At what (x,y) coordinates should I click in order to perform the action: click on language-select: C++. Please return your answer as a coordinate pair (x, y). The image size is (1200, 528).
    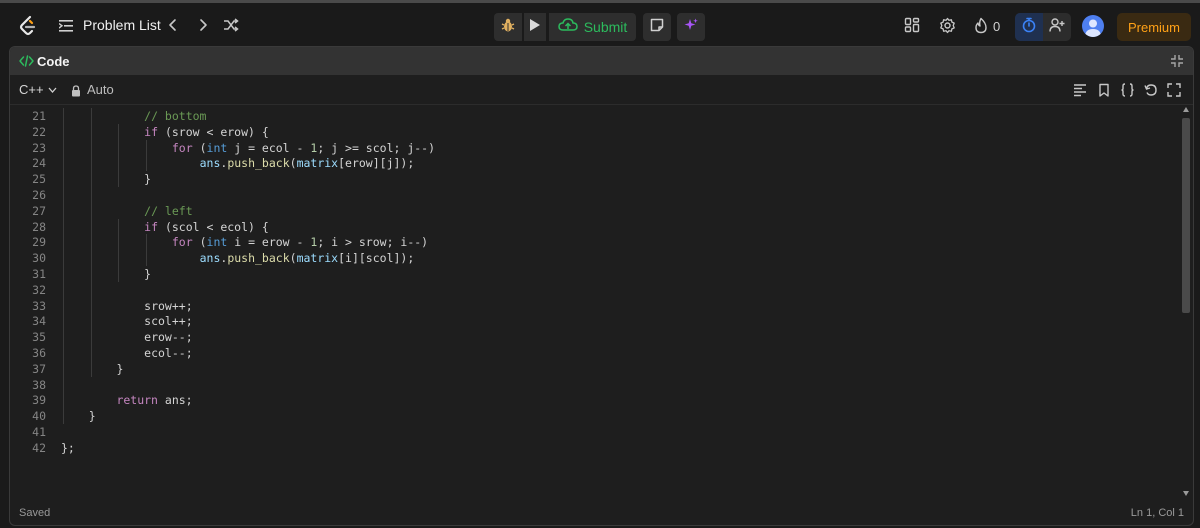
    Looking at the image, I should click on (38, 89).